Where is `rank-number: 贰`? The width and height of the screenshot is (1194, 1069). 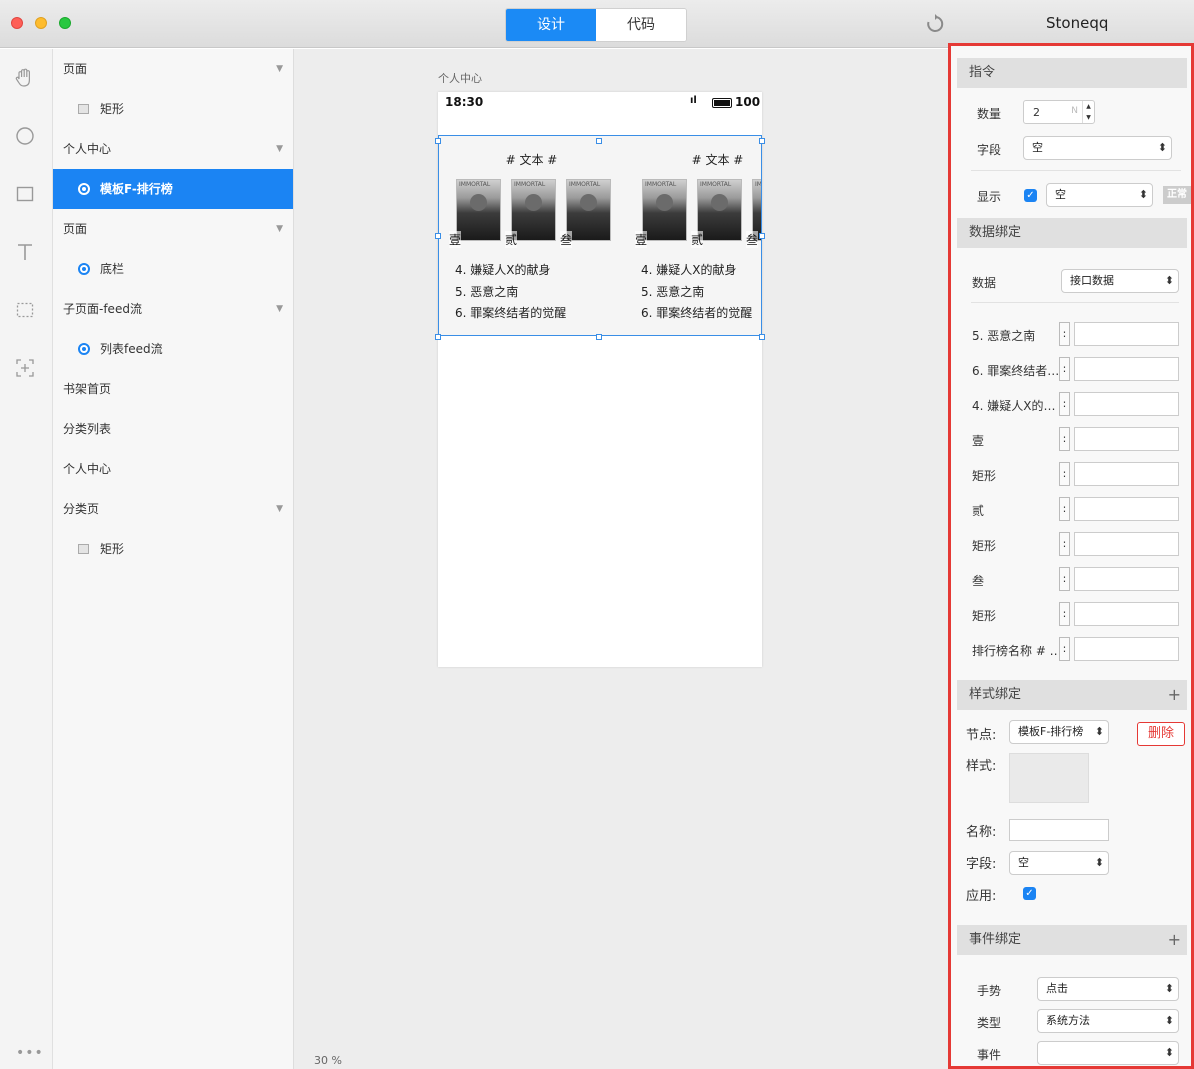 rank-number: 贰 is located at coordinates (697, 239).